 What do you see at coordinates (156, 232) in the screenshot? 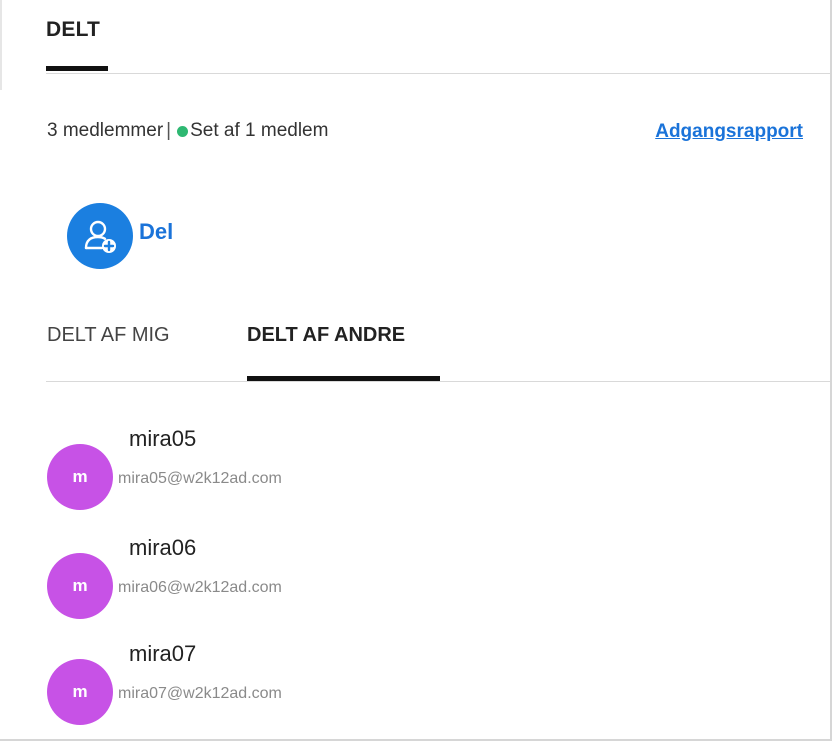
I see `share-button-label: Del` at bounding box center [156, 232].